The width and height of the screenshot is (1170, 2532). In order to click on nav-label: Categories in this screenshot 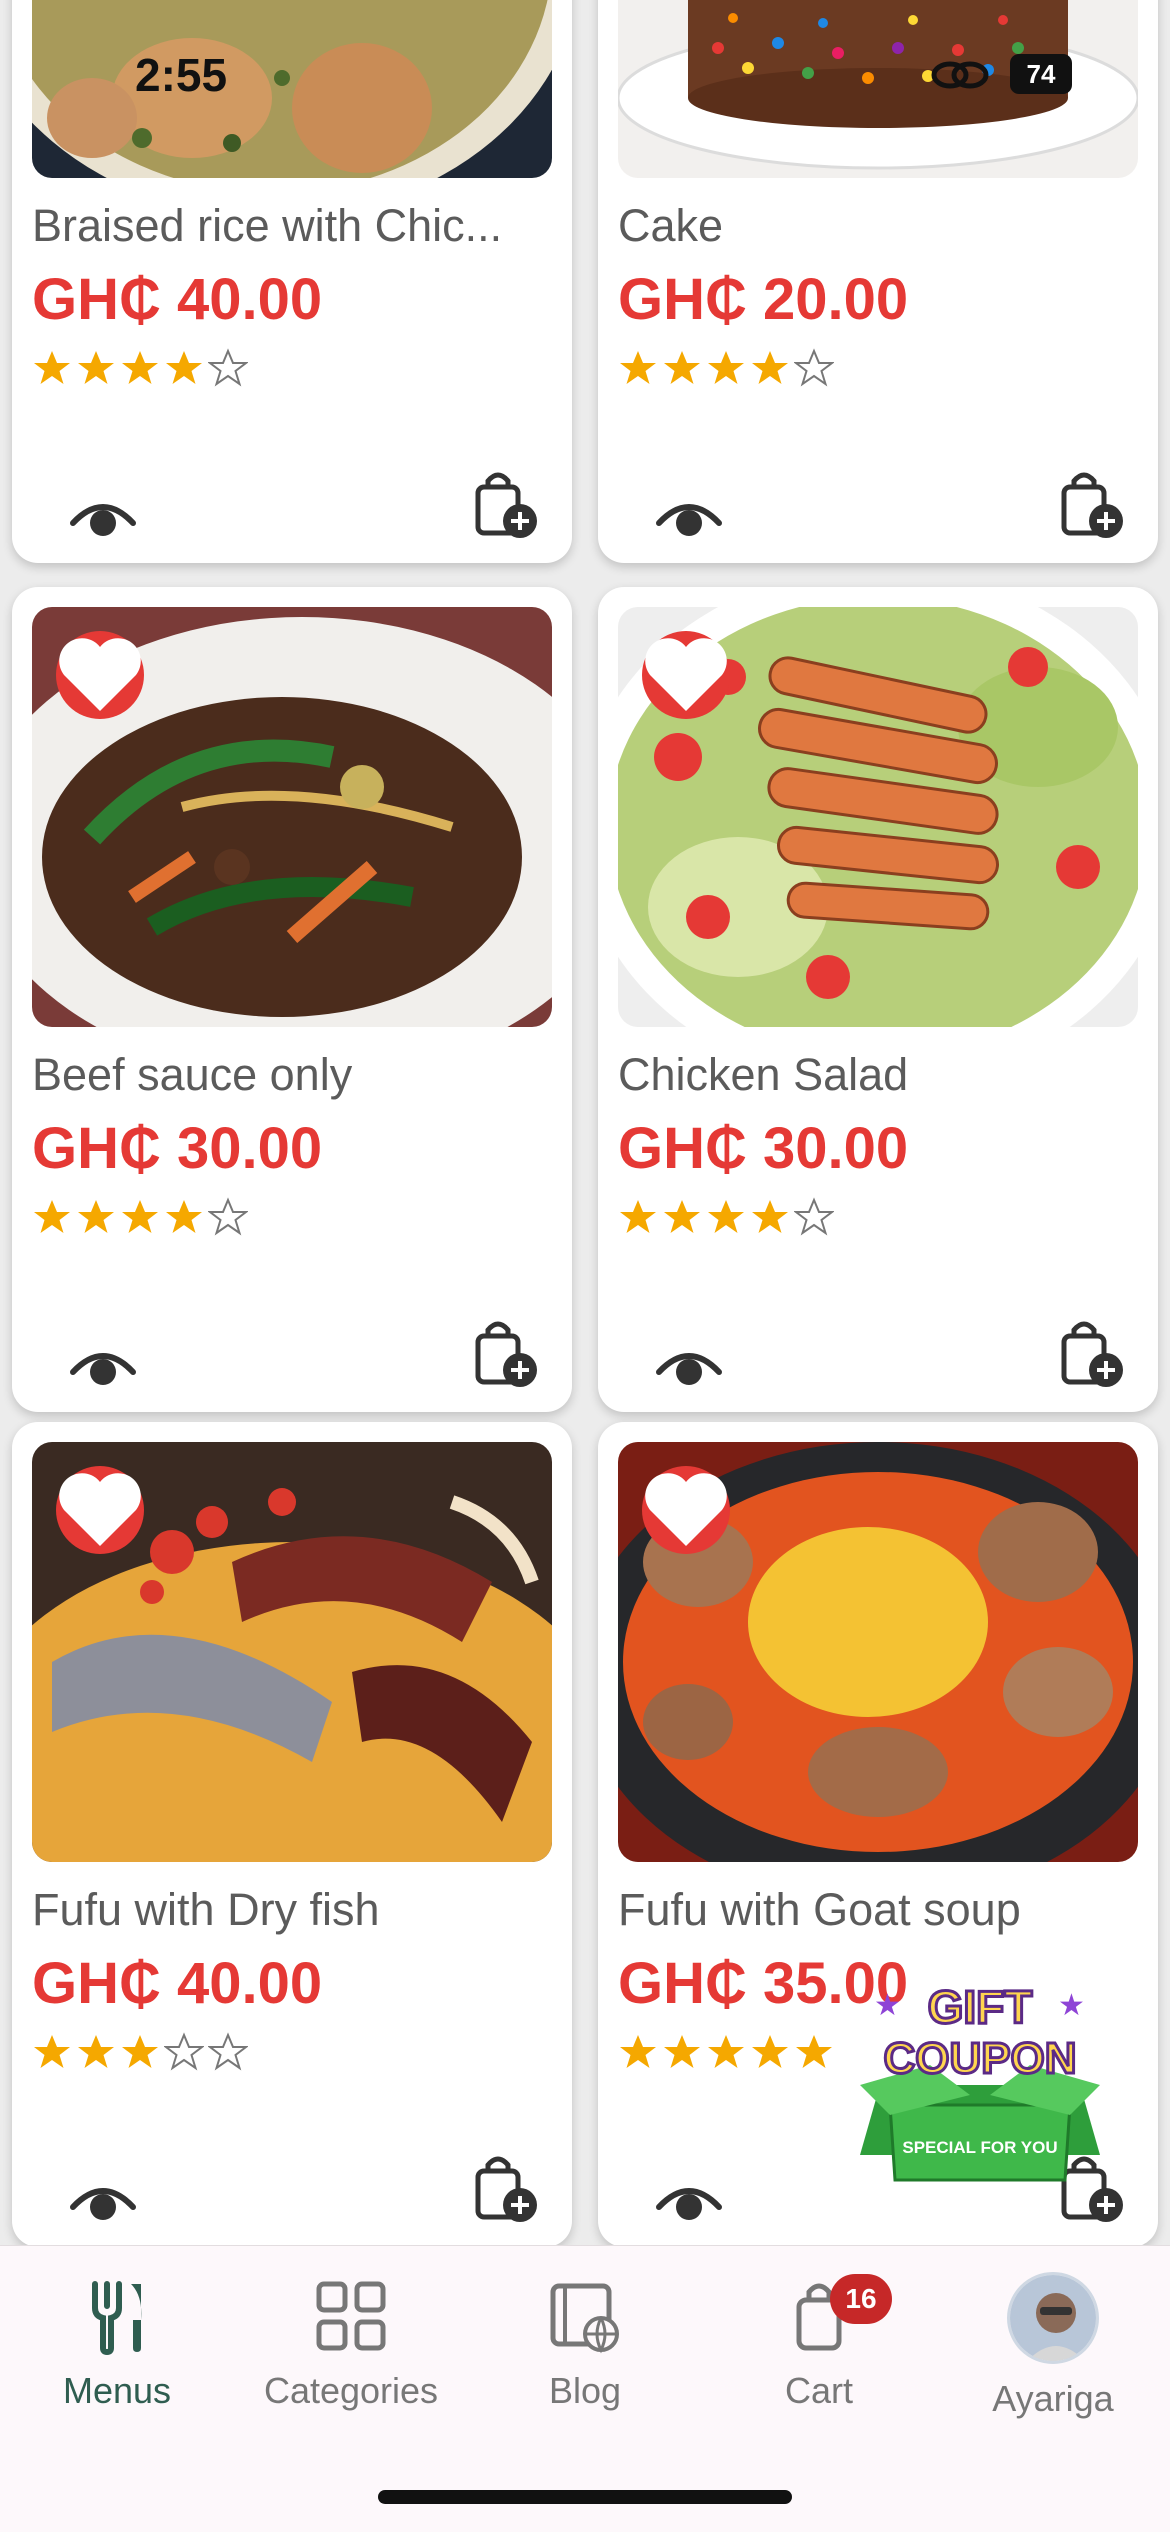, I will do `click(351, 2390)`.